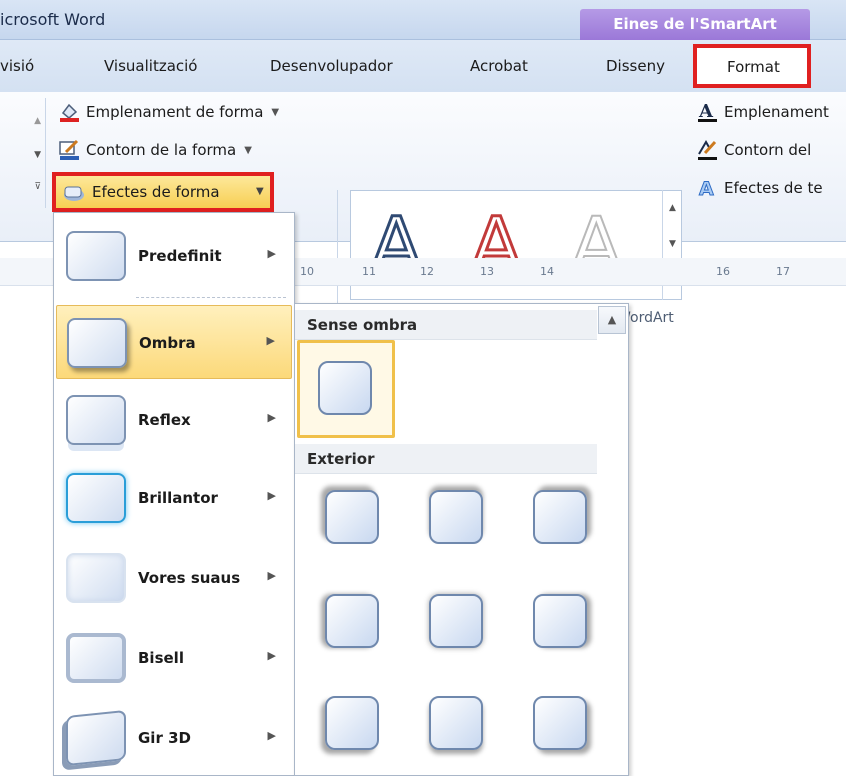 This screenshot has width=846, height=776. I want to click on tab-visualitzacio: Visualització, so click(151, 66).